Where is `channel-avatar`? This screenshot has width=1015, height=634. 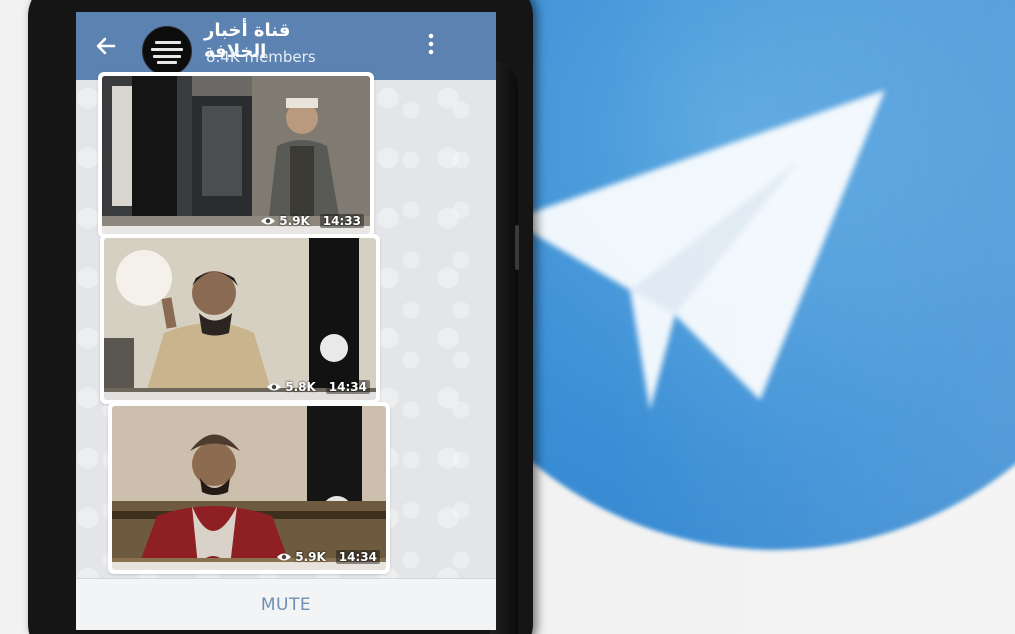
channel-avatar is located at coordinates (167, 51).